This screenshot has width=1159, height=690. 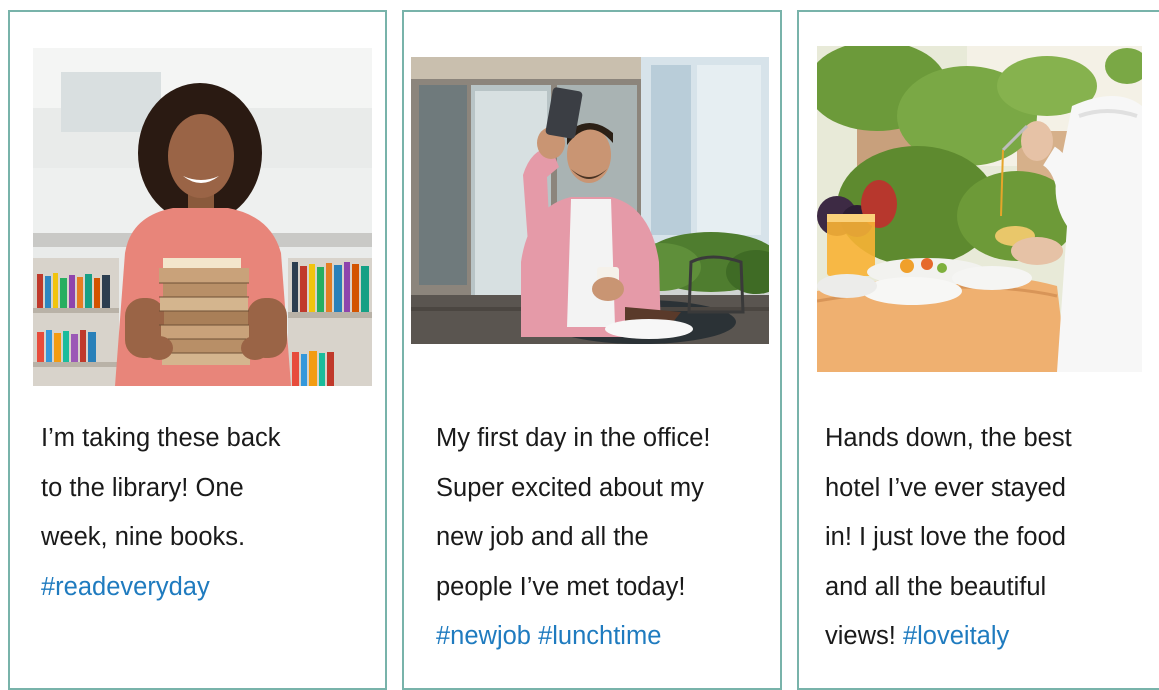 What do you see at coordinates (945, 487) in the screenshot?
I see `caption-line: hotel I’ve ever stayed` at bounding box center [945, 487].